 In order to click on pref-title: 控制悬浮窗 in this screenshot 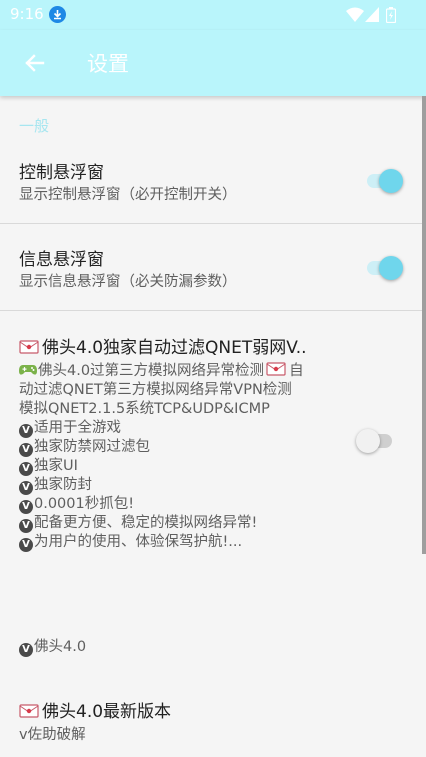, I will do `click(61, 173)`.